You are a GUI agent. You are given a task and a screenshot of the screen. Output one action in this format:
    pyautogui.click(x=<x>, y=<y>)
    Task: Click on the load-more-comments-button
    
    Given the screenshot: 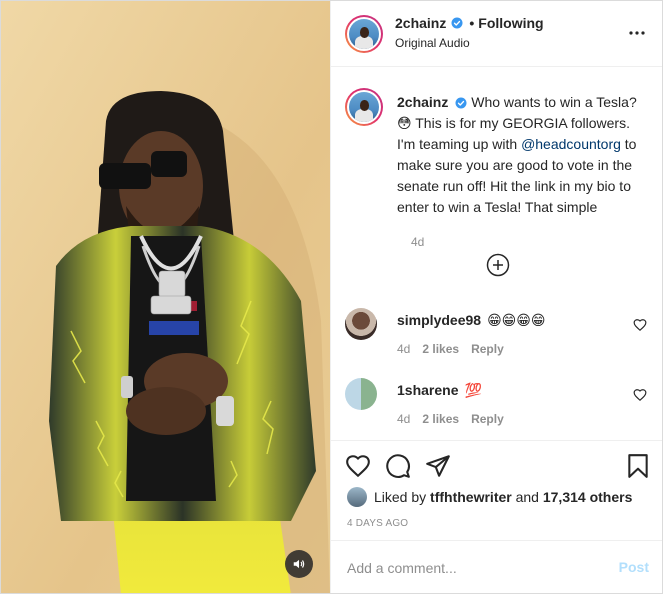 What is the action you would take?
    pyautogui.click(x=498, y=265)
    